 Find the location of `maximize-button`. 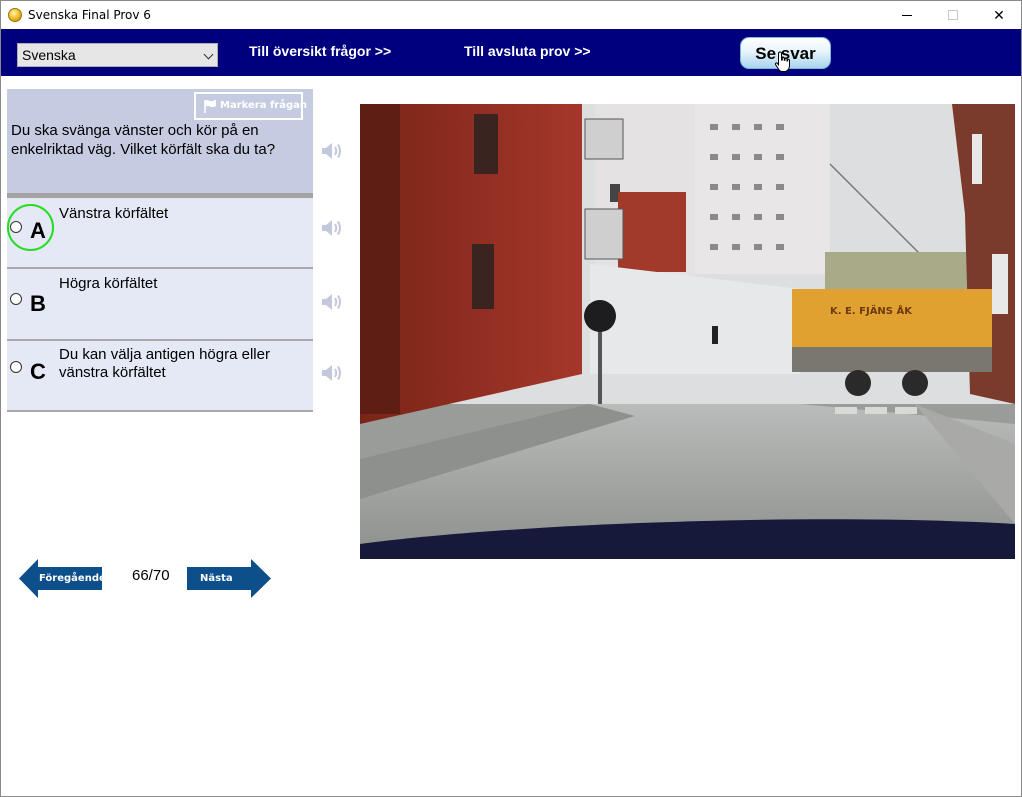

maximize-button is located at coordinates (953, 15).